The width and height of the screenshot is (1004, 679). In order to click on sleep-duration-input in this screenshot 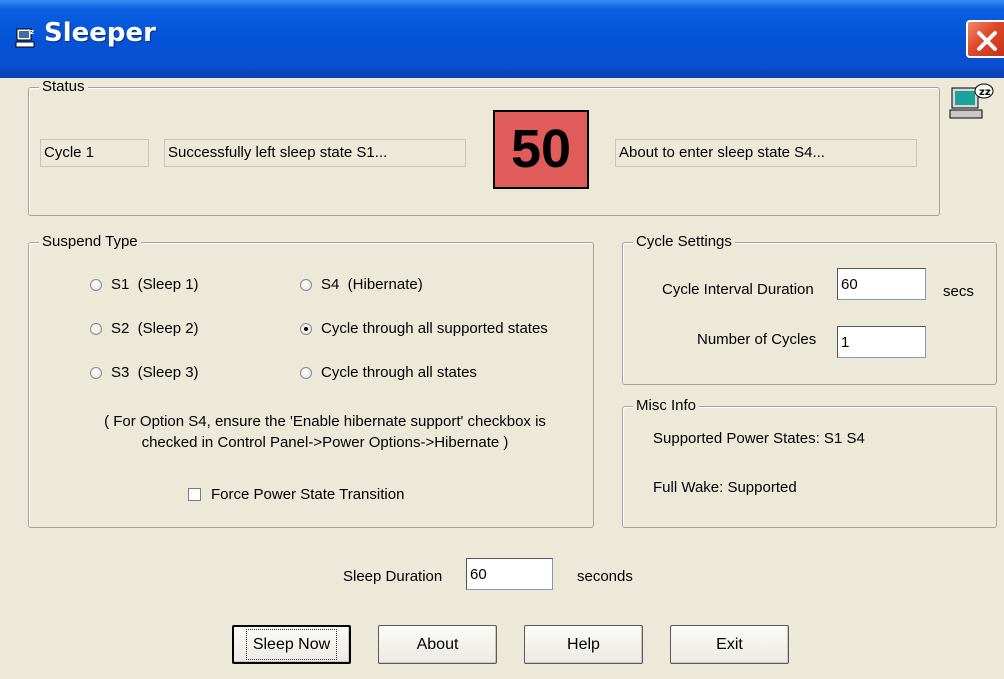, I will do `click(509, 574)`.